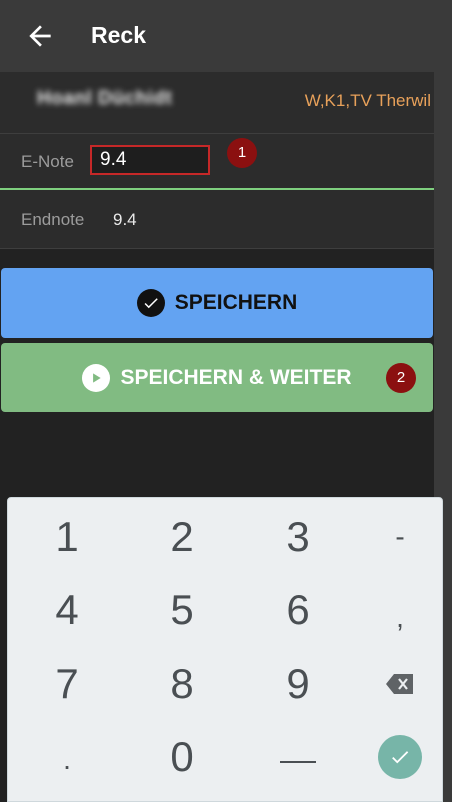 The width and height of the screenshot is (452, 802). What do you see at coordinates (400, 684) in the screenshot?
I see `backspace-icon` at bounding box center [400, 684].